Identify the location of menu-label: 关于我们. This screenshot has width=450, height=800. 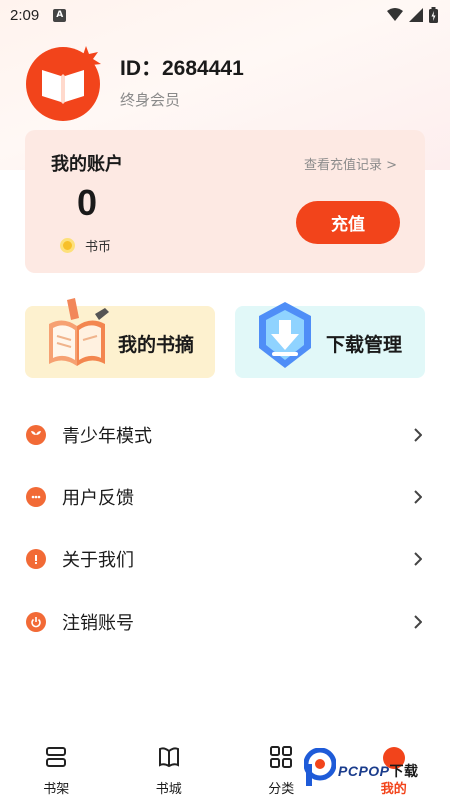
(98, 560).